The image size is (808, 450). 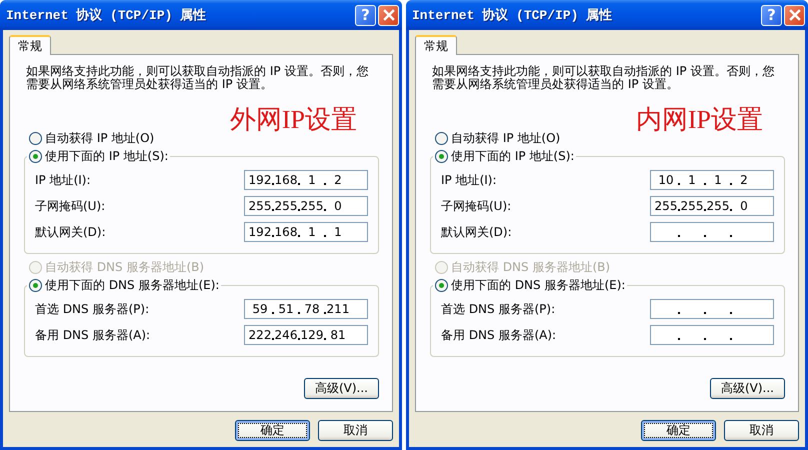 I want to click on ip-address-field: 59 51 78 211, so click(x=306, y=309).